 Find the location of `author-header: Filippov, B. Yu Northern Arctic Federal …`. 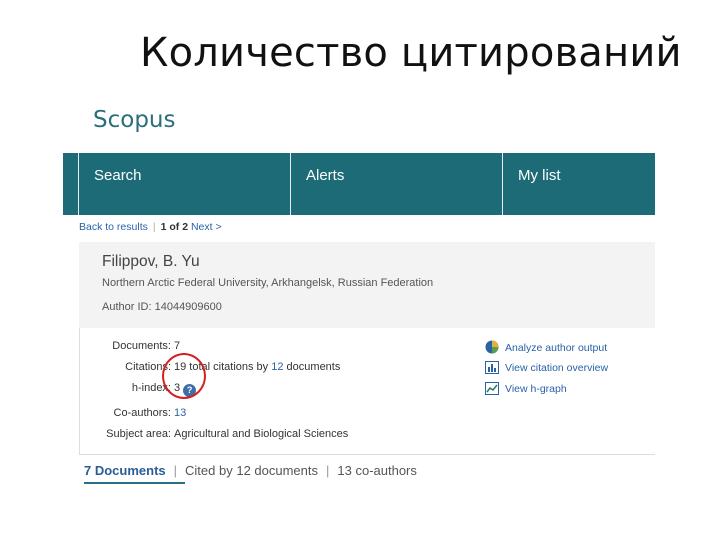

author-header: Filippov, B. Yu Northern Arctic Federal … is located at coordinates (367, 285).